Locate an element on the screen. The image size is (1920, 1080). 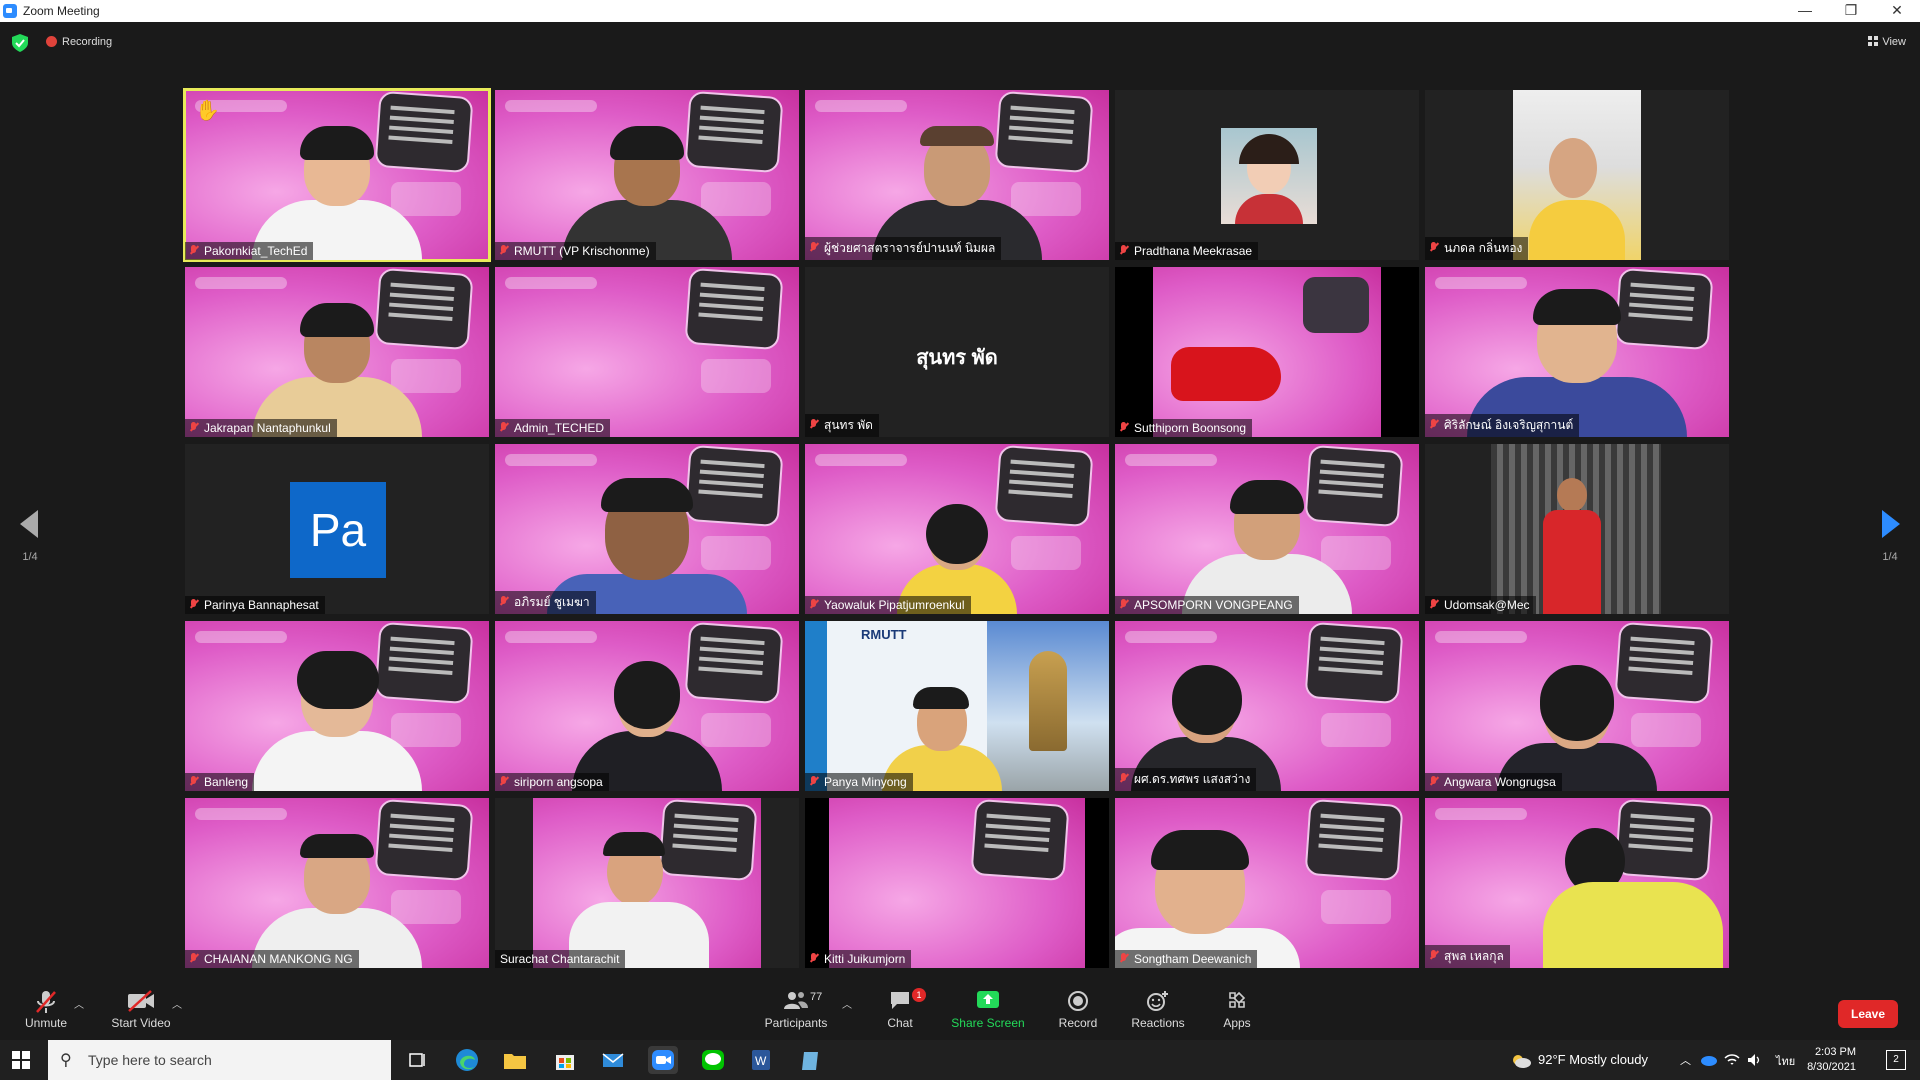
participant-name: APSOMPORN VONGPEANG is located at coordinates (1207, 605).